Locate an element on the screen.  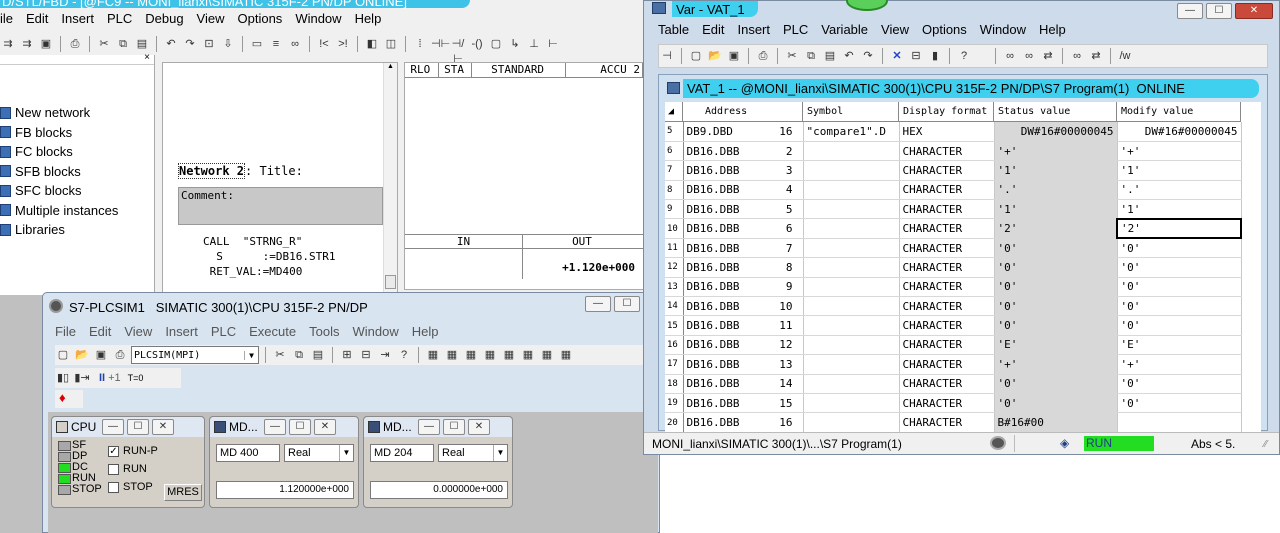
help-icon: ? is located at coordinates (404, 355).